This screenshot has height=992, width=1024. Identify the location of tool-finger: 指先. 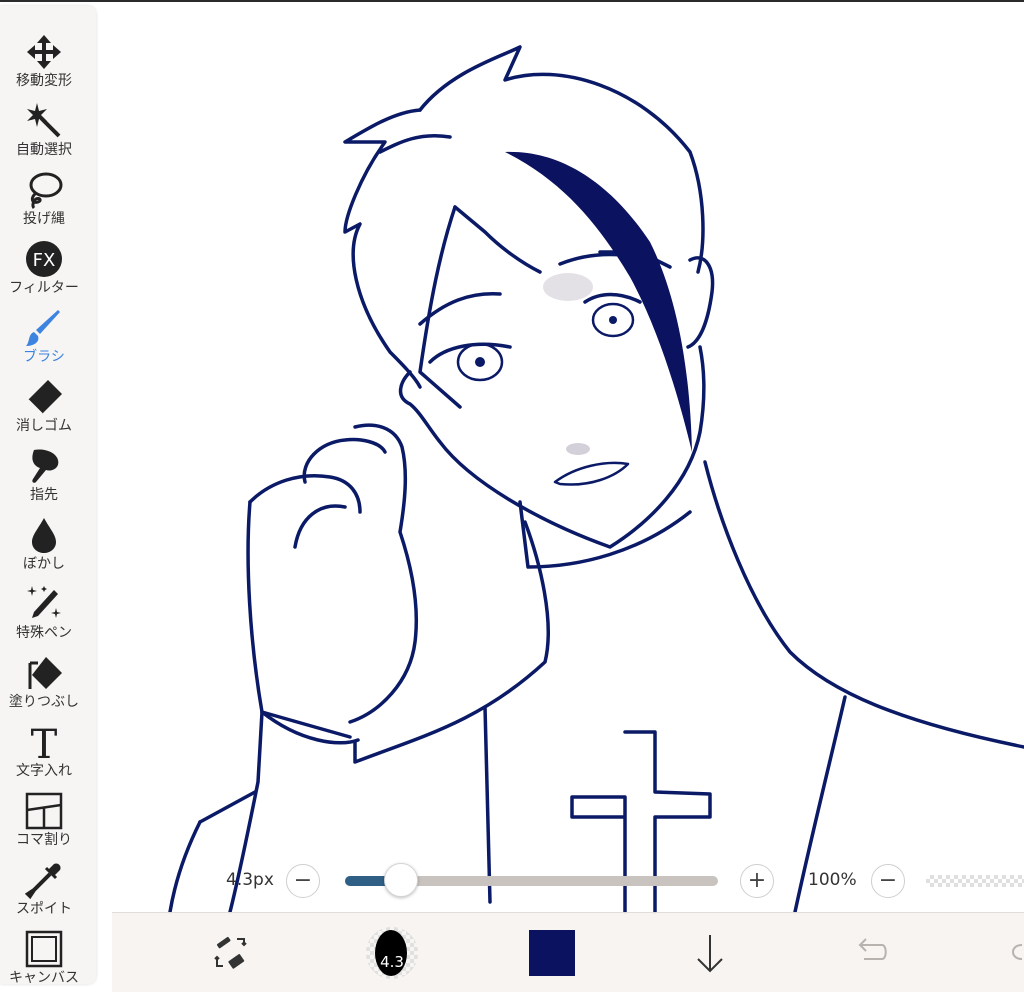
(44, 469).